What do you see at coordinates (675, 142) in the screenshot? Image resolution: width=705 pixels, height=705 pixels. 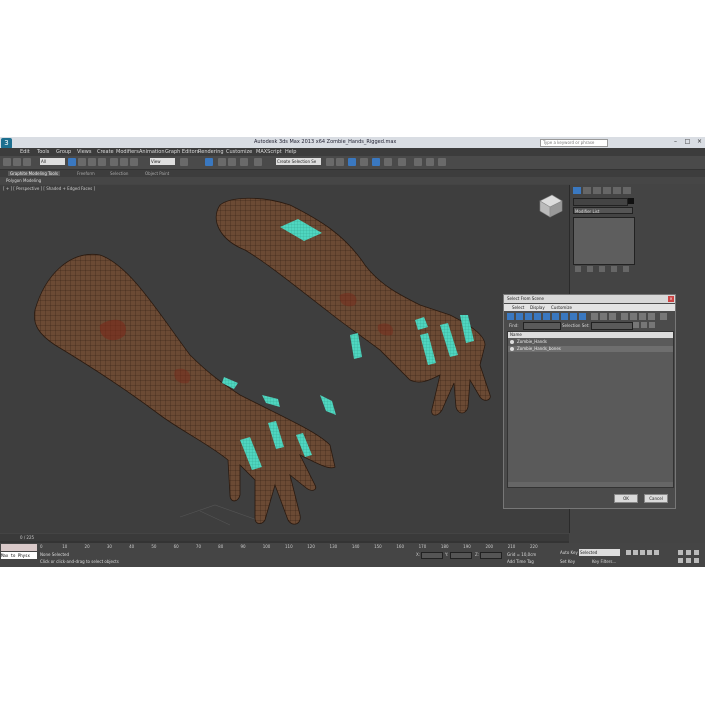 I see `minimize-icon: –` at bounding box center [675, 142].